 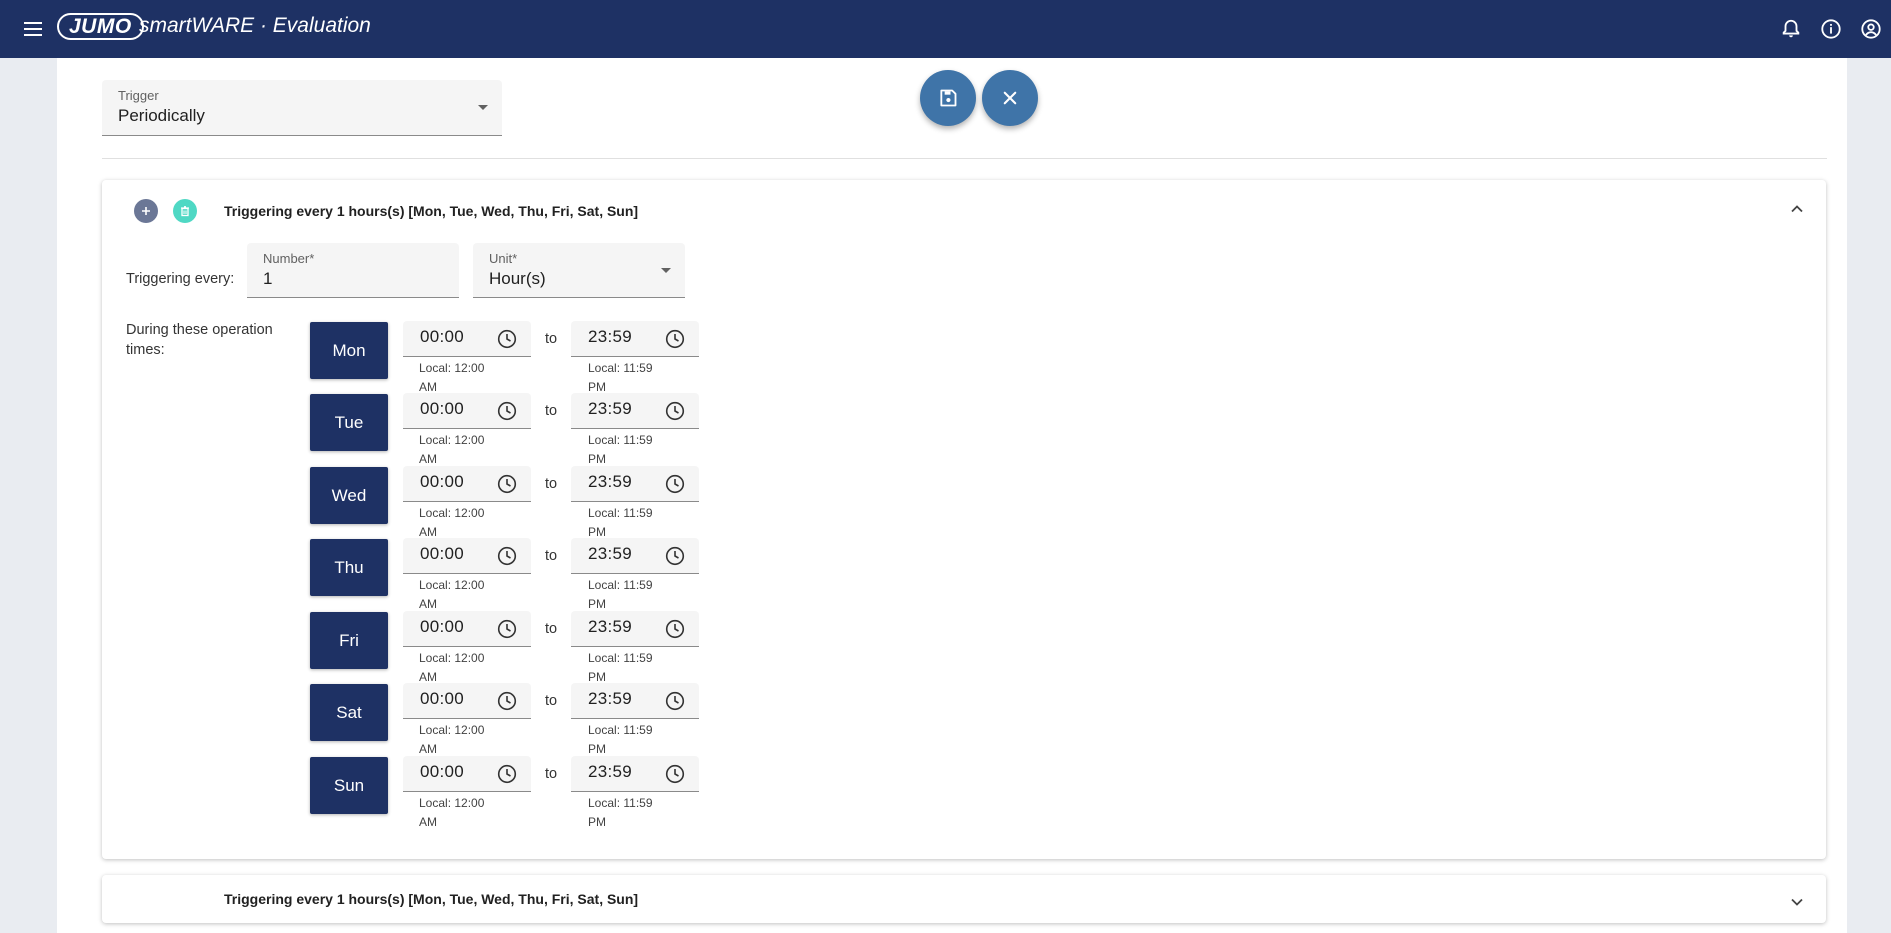 I want to click on delete-schedule-button, so click(x=185, y=211).